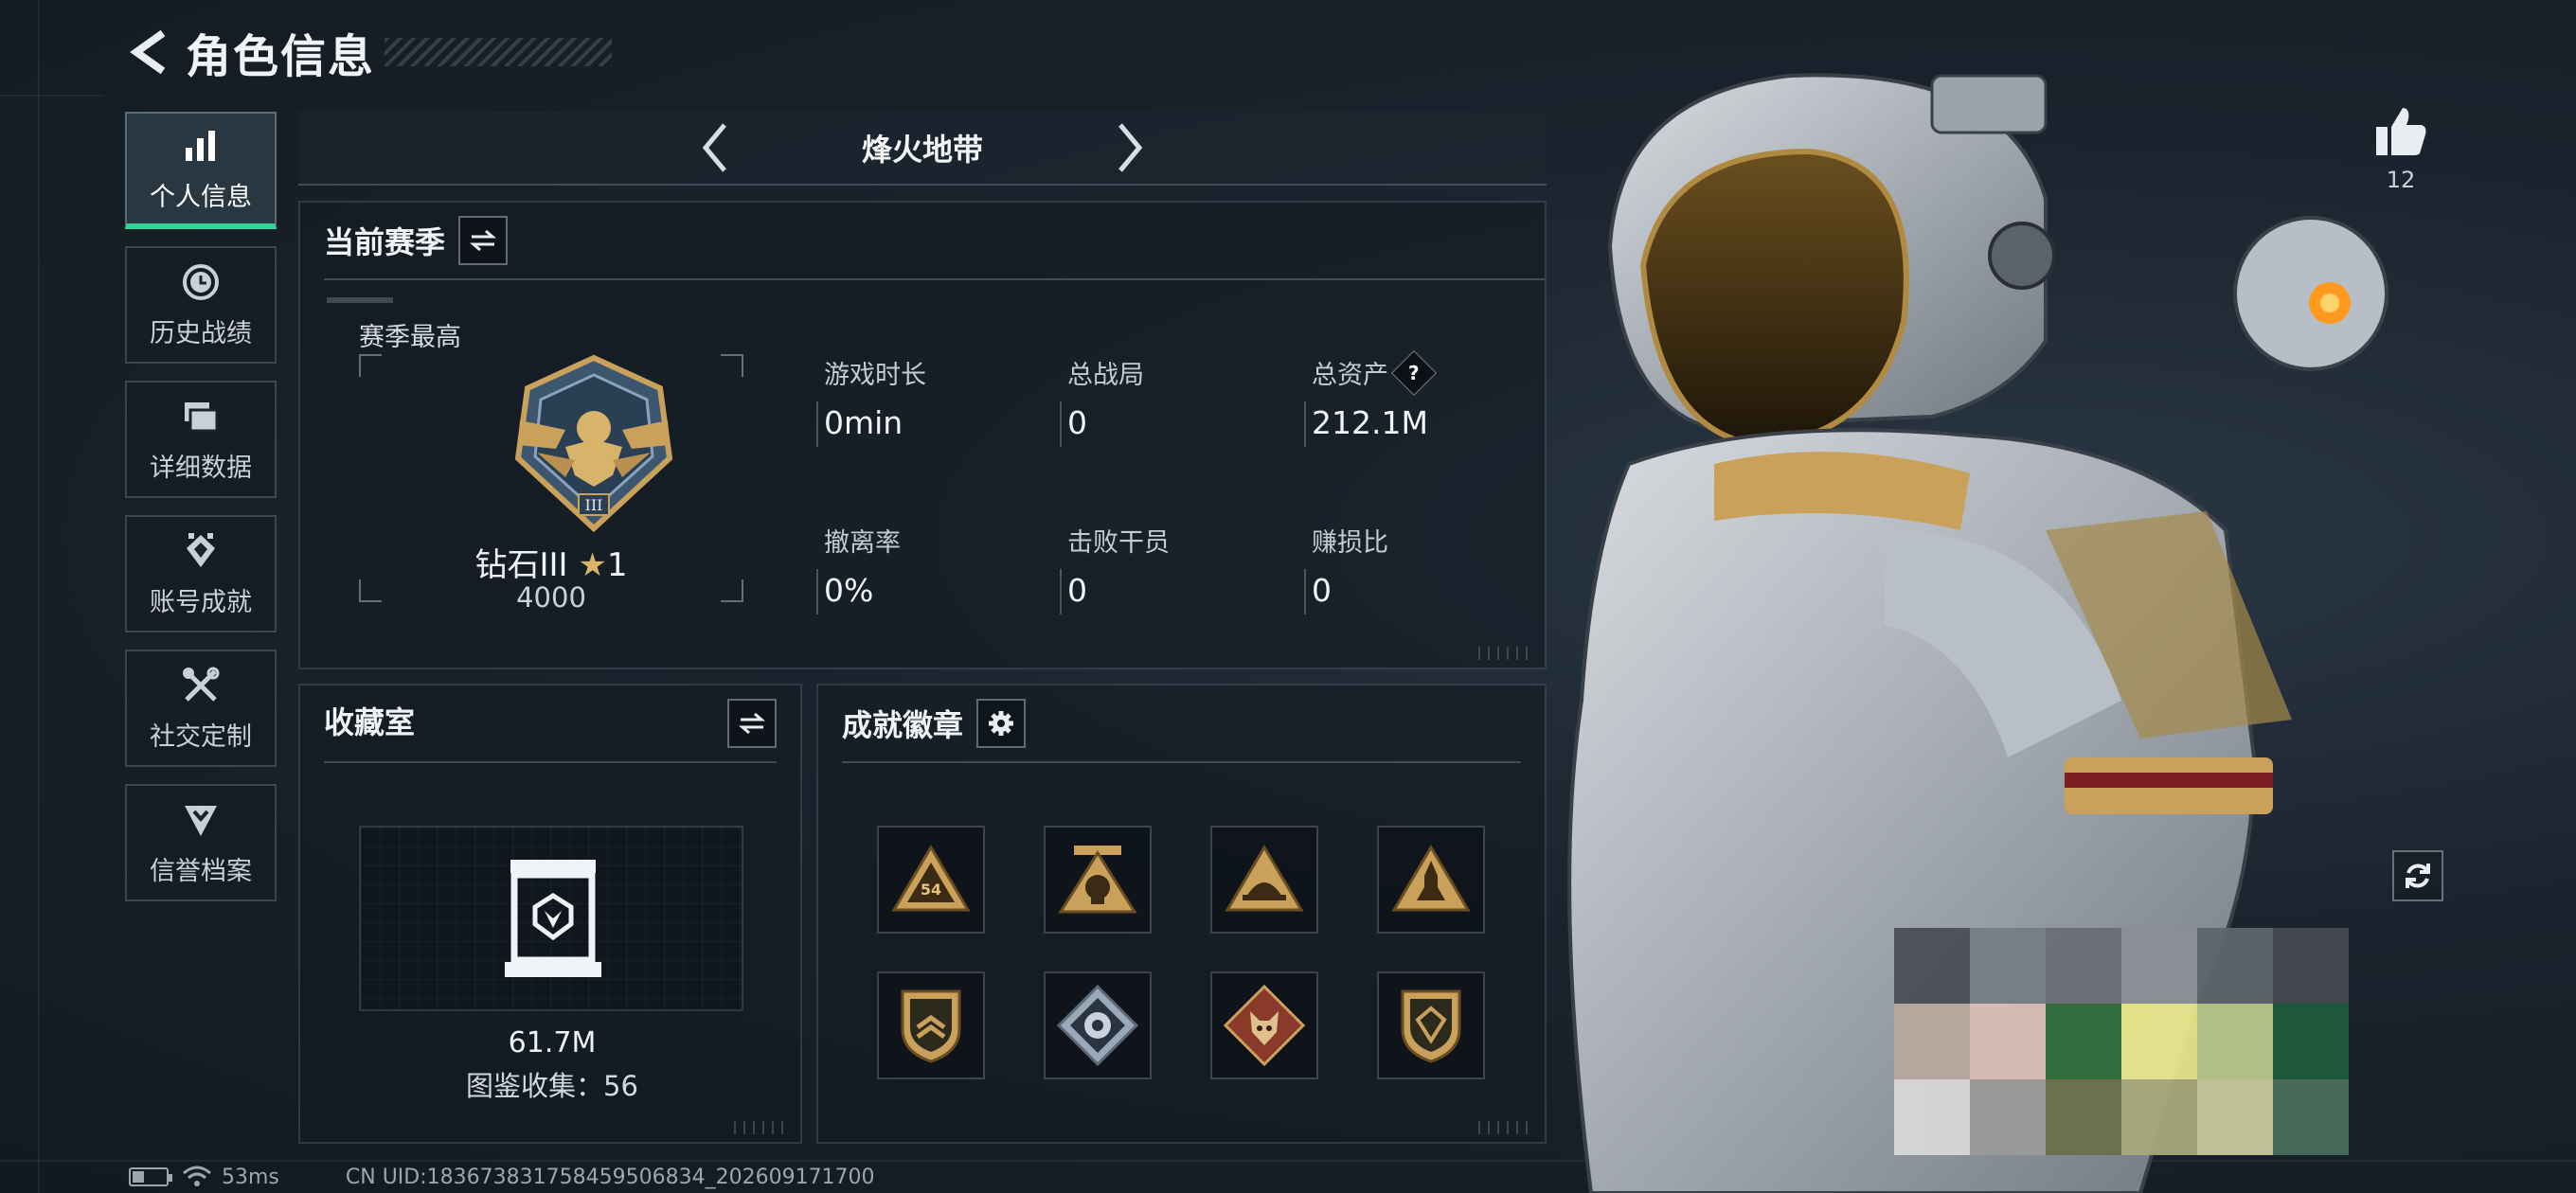 Image resolution: width=2576 pixels, height=1193 pixels. I want to click on rank-stars: 1, so click(617, 565).